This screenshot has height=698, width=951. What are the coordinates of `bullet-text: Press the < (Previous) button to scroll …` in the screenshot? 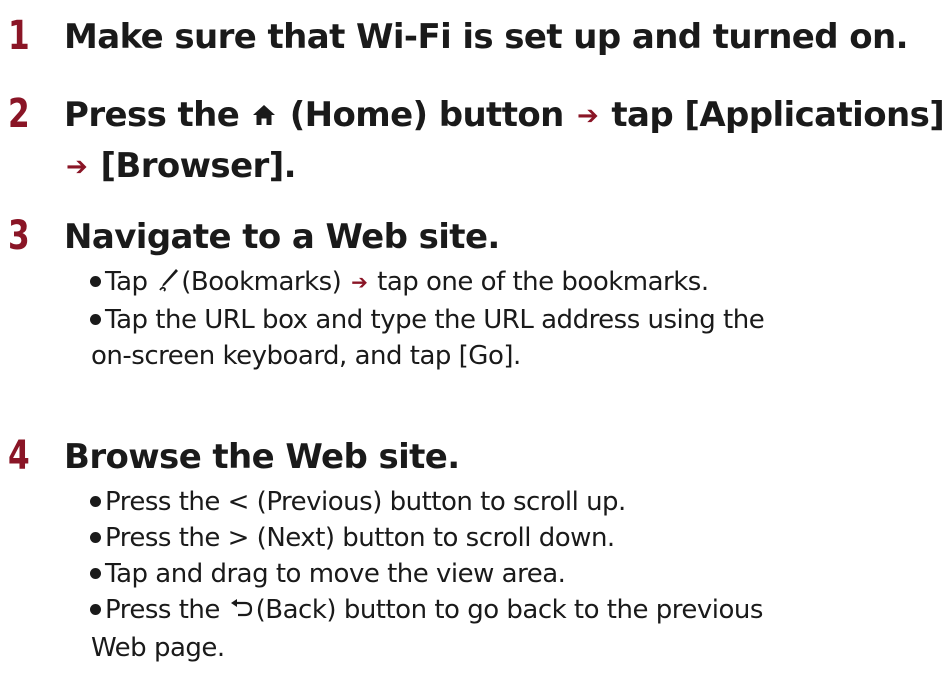 It's located at (365, 502).